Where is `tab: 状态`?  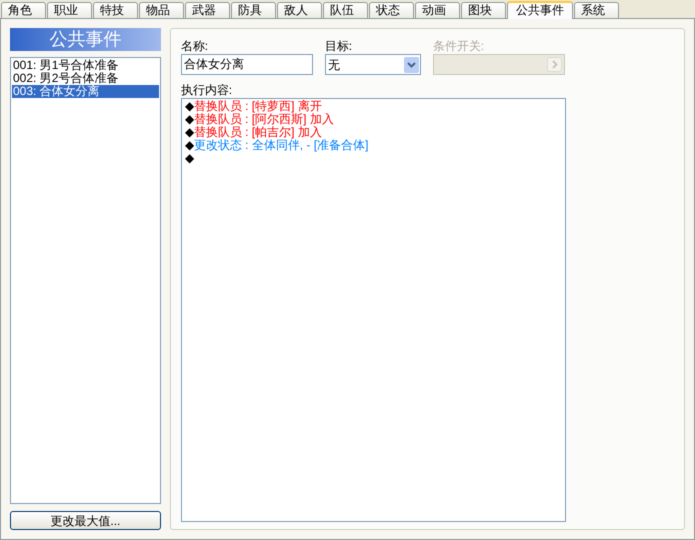 tab: 状态 is located at coordinates (391, 10).